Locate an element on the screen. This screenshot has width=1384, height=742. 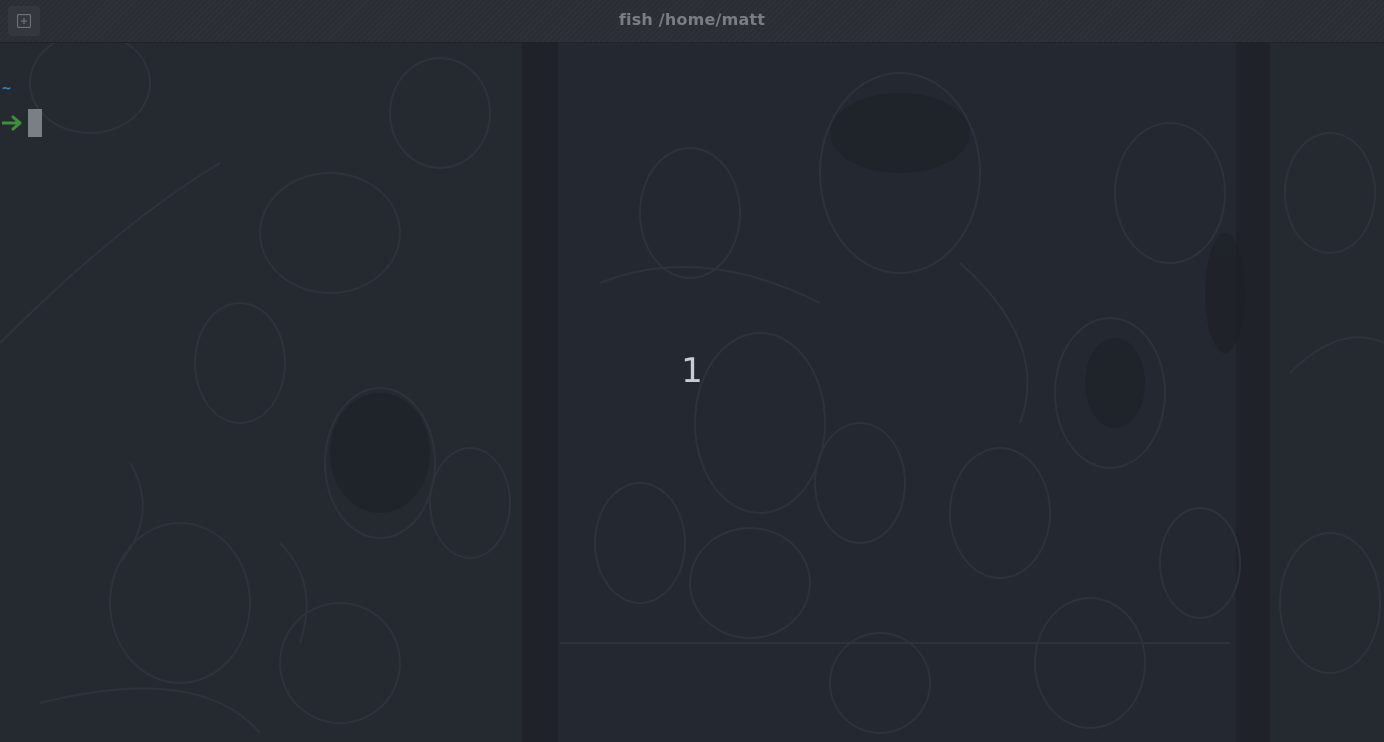
window-title: fish /home/matt is located at coordinates (692, 19).